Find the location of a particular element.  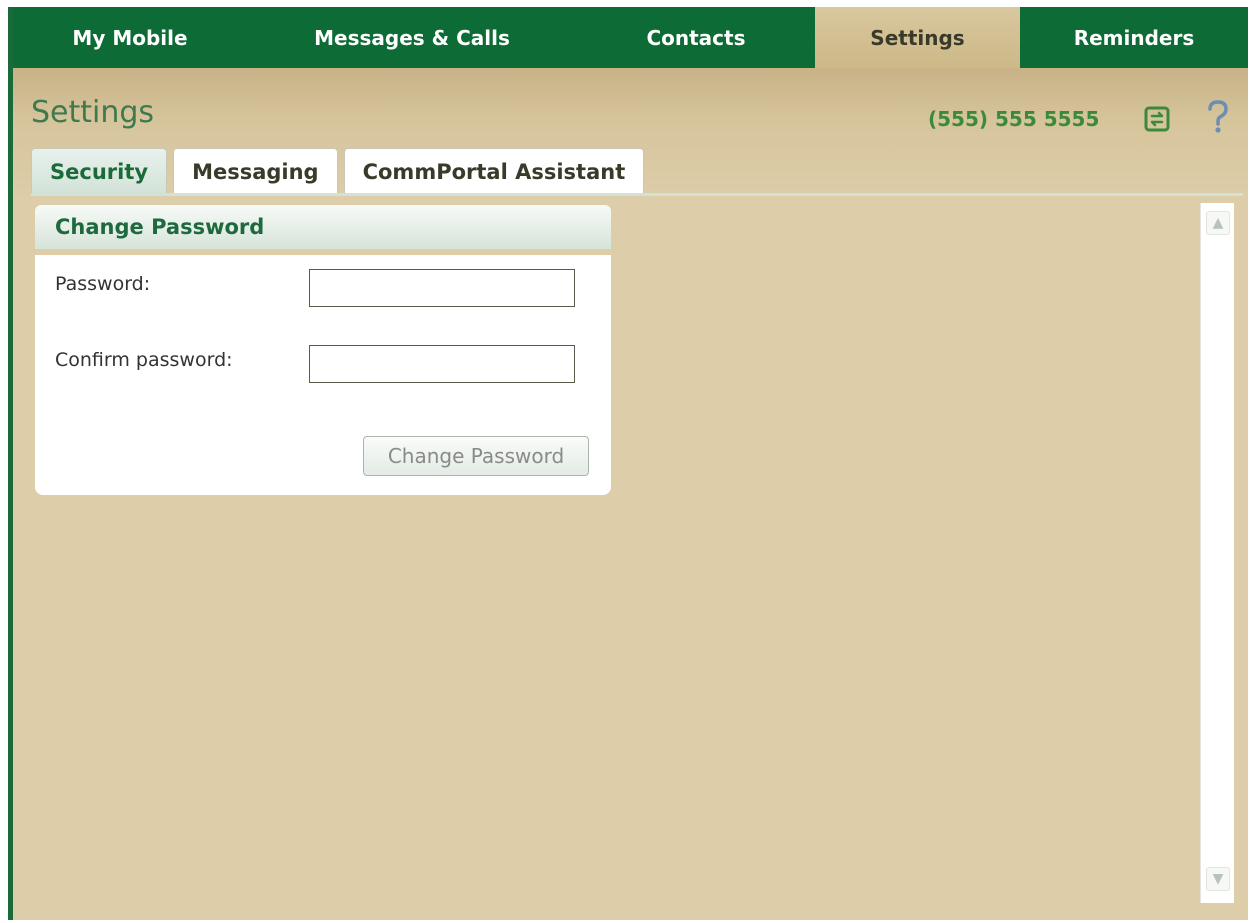

settings-tabs: Security Messaging CommPortal Assistant is located at coordinates (340, 171).